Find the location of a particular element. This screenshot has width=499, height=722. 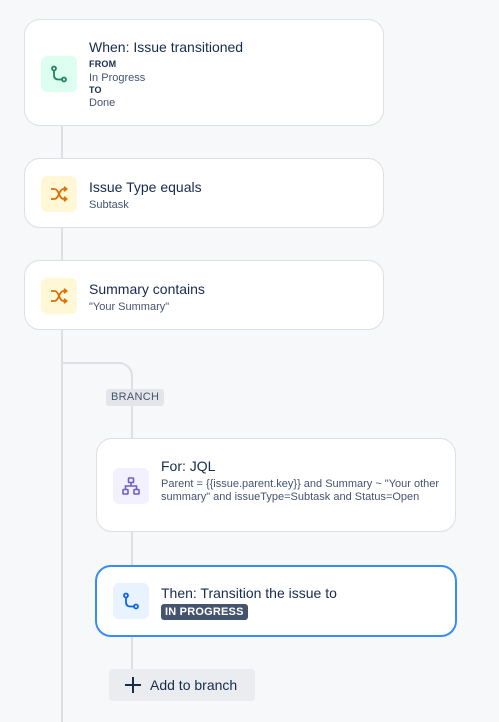

condition-summary-value: "Your Summary" is located at coordinates (129, 307).